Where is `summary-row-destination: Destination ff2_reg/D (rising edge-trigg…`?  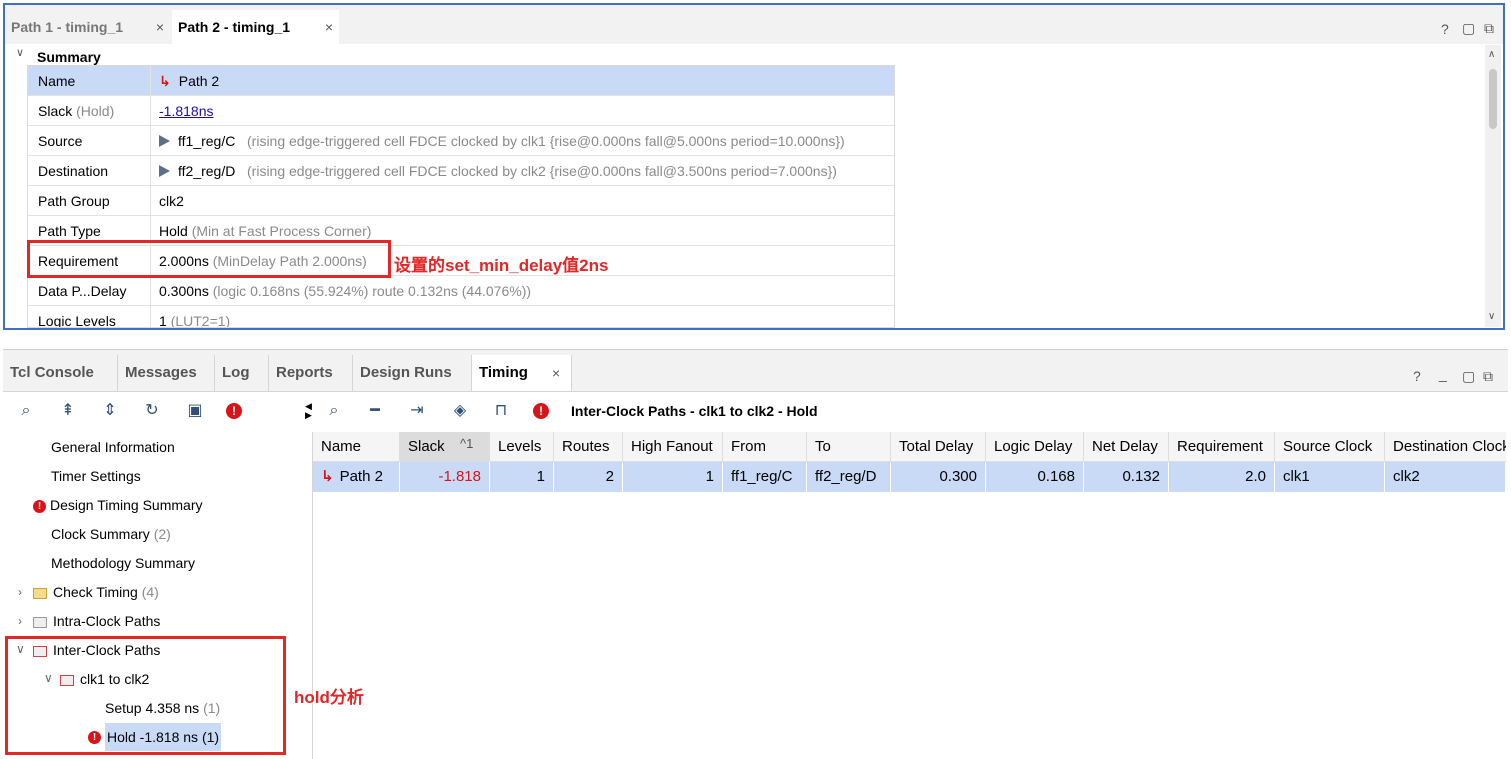 summary-row-destination: Destination ff2_reg/D (rising edge-trigg… is located at coordinates (461, 171).